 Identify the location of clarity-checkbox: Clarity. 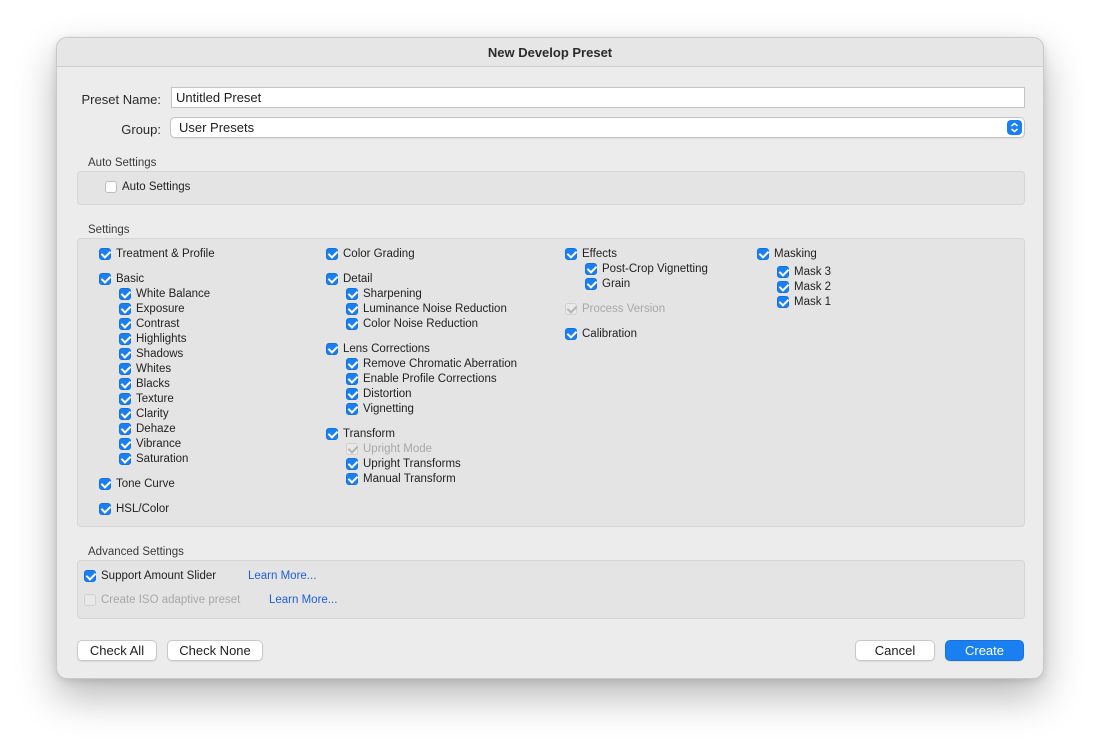
(144, 414).